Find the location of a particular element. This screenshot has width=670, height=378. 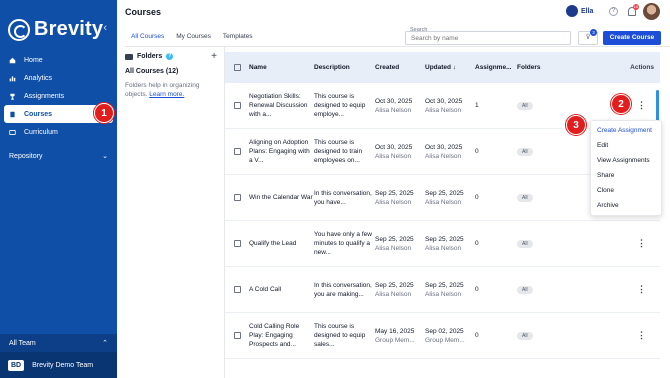

step-marker-2: 2 is located at coordinates (621, 104).